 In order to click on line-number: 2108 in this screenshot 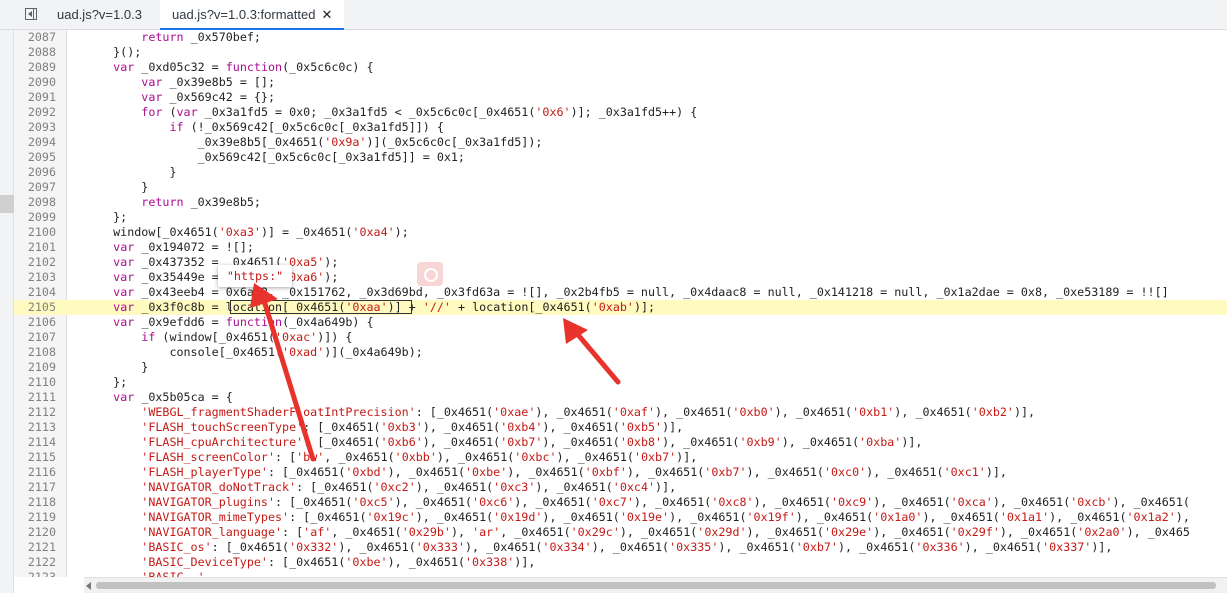, I will do `click(35, 352)`.